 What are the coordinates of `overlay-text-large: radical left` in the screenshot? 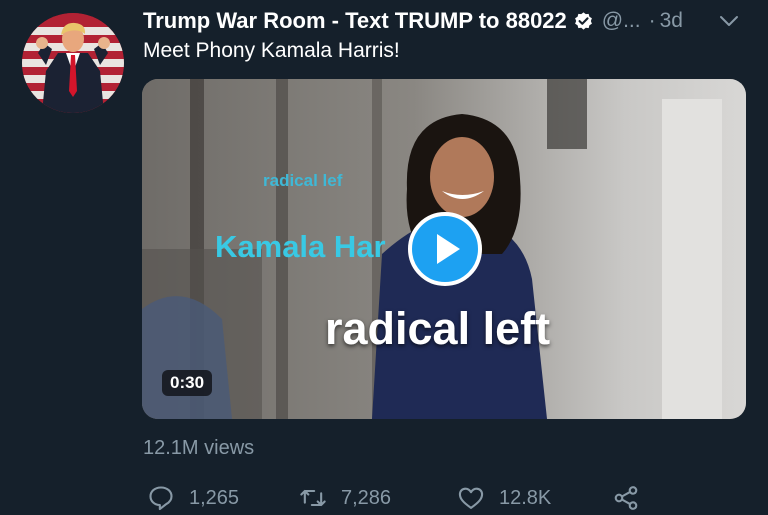 It's located at (438, 328).